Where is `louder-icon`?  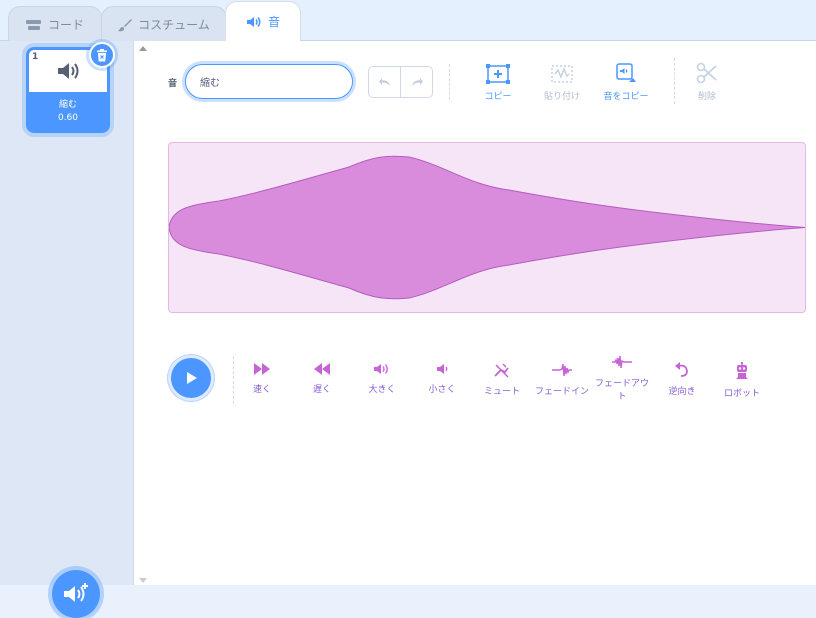
louder-icon is located at coordinates (381, 369).